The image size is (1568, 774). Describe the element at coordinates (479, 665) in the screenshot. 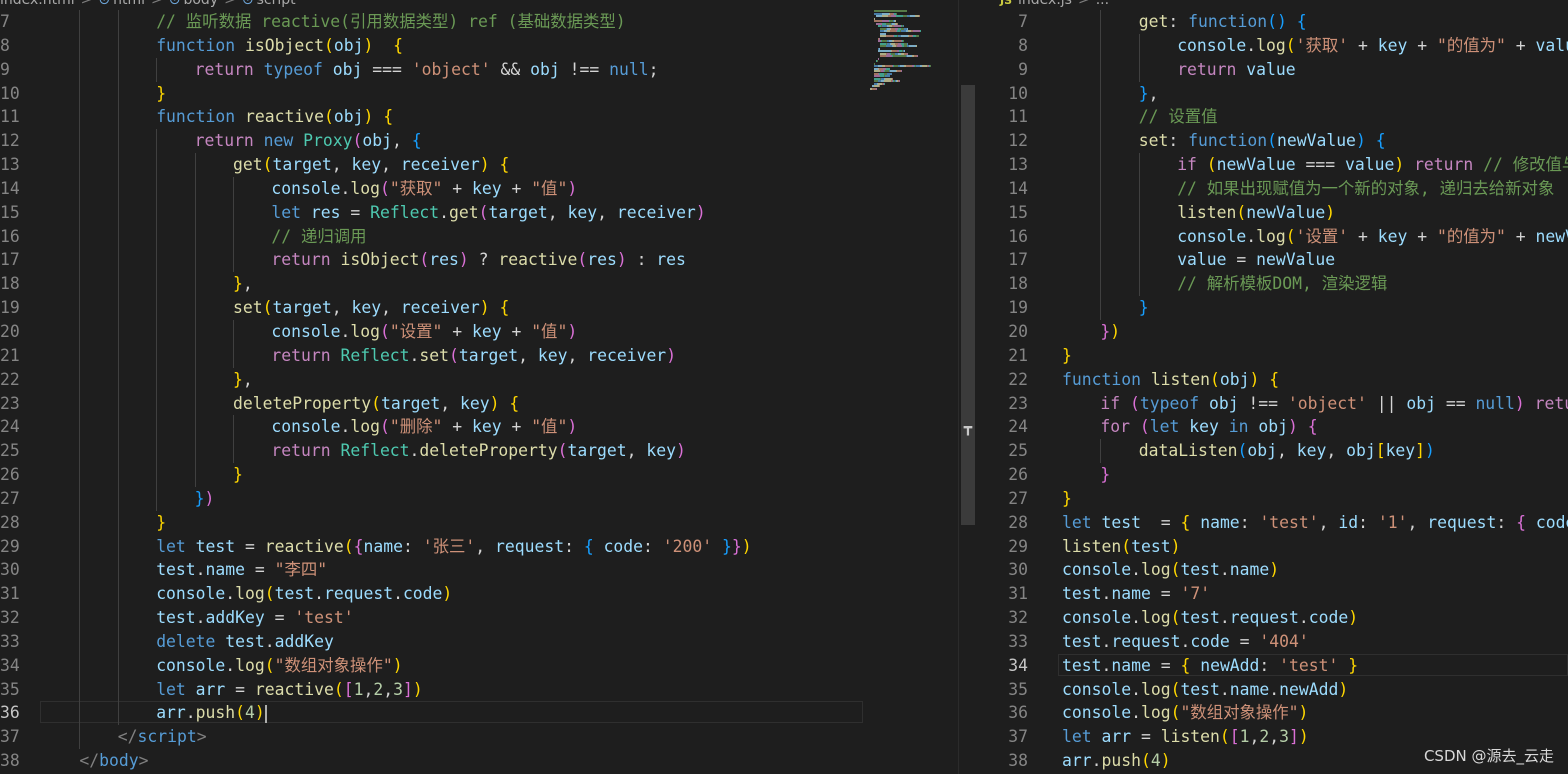

I see `code-line: 34 console.log("数组对象操作")` at that location.